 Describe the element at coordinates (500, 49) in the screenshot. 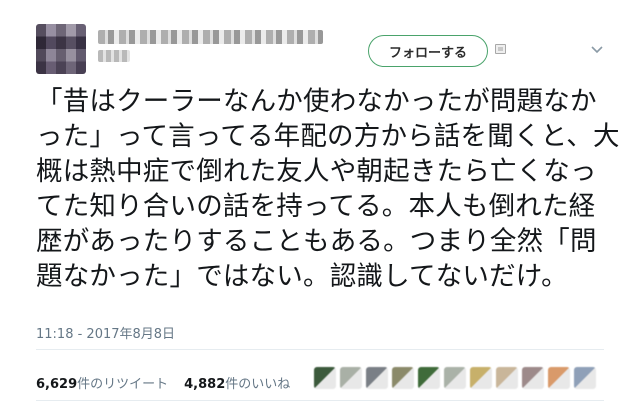

I see `image-badge-icon` at that location.